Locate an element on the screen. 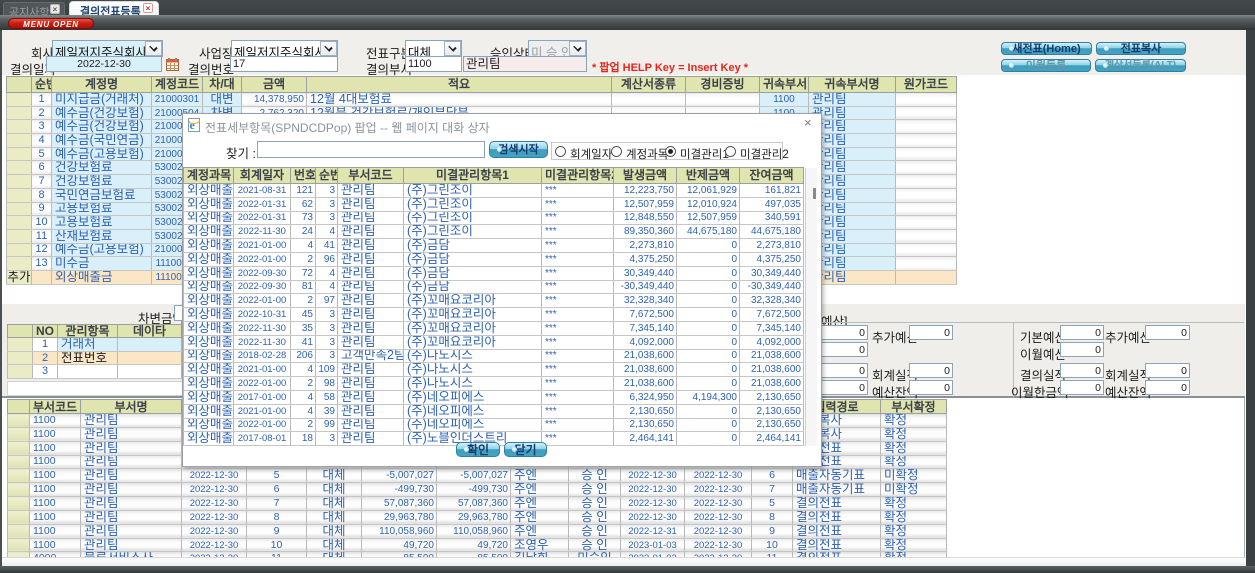 Image resolution: width=1255 pixels, height=573 pixels. svg-text: e is located at coordinates (193, 125).